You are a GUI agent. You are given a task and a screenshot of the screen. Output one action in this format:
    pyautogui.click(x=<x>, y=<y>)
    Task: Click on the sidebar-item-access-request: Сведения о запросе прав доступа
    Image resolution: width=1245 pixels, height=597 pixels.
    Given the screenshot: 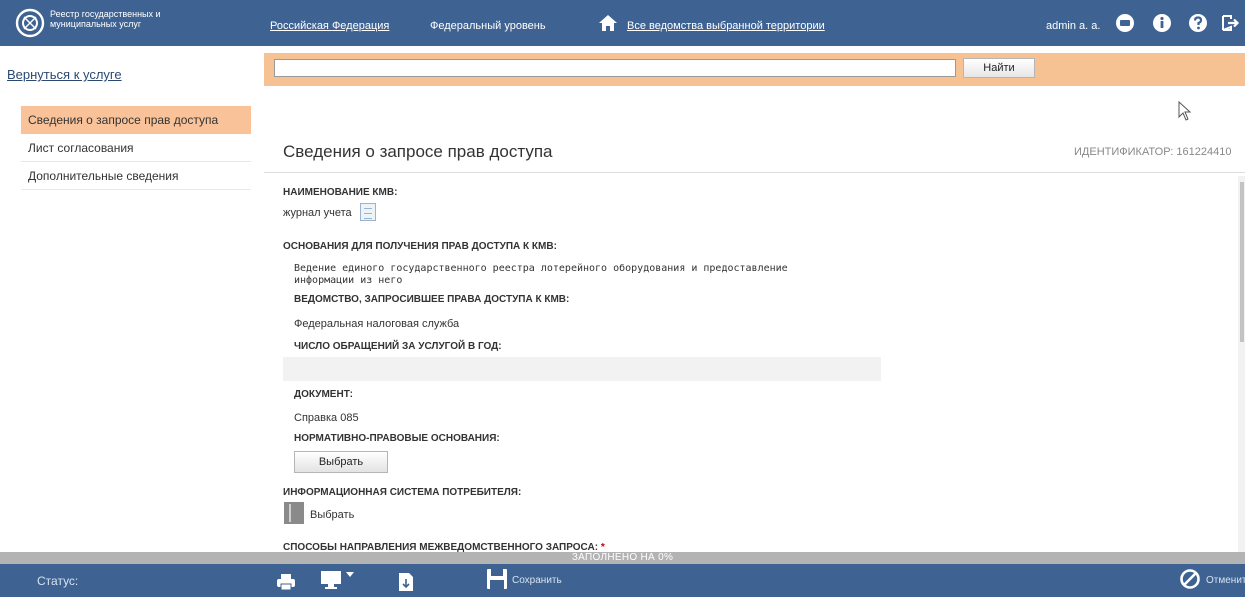 What is the action you would take?
    pyautogui.click(x=136, y=120)
    